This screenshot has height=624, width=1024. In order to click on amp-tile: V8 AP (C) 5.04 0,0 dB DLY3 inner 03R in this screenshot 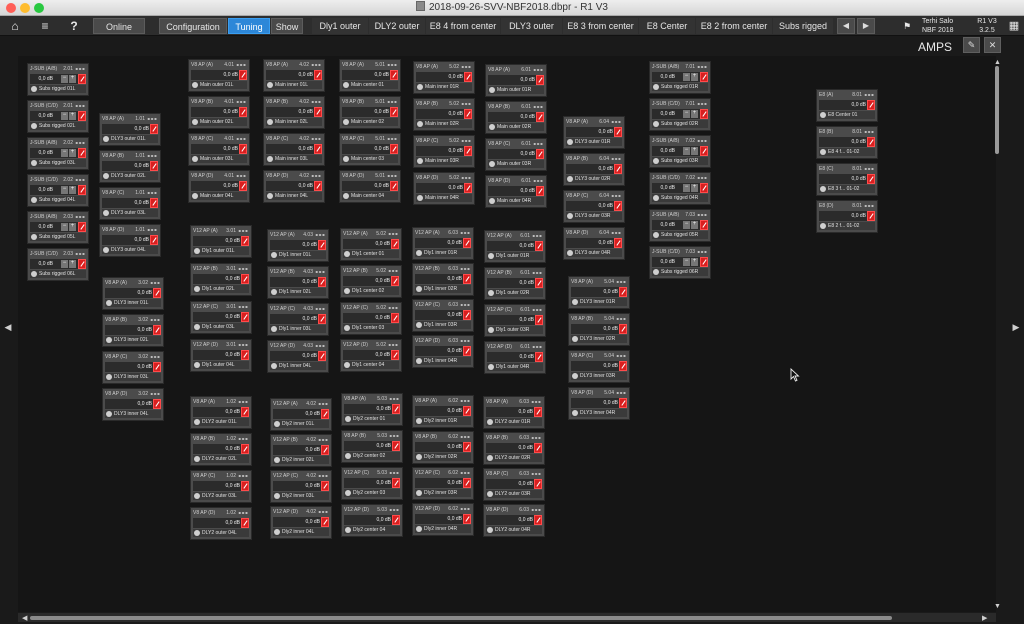, I will do `click(599, 366)`.